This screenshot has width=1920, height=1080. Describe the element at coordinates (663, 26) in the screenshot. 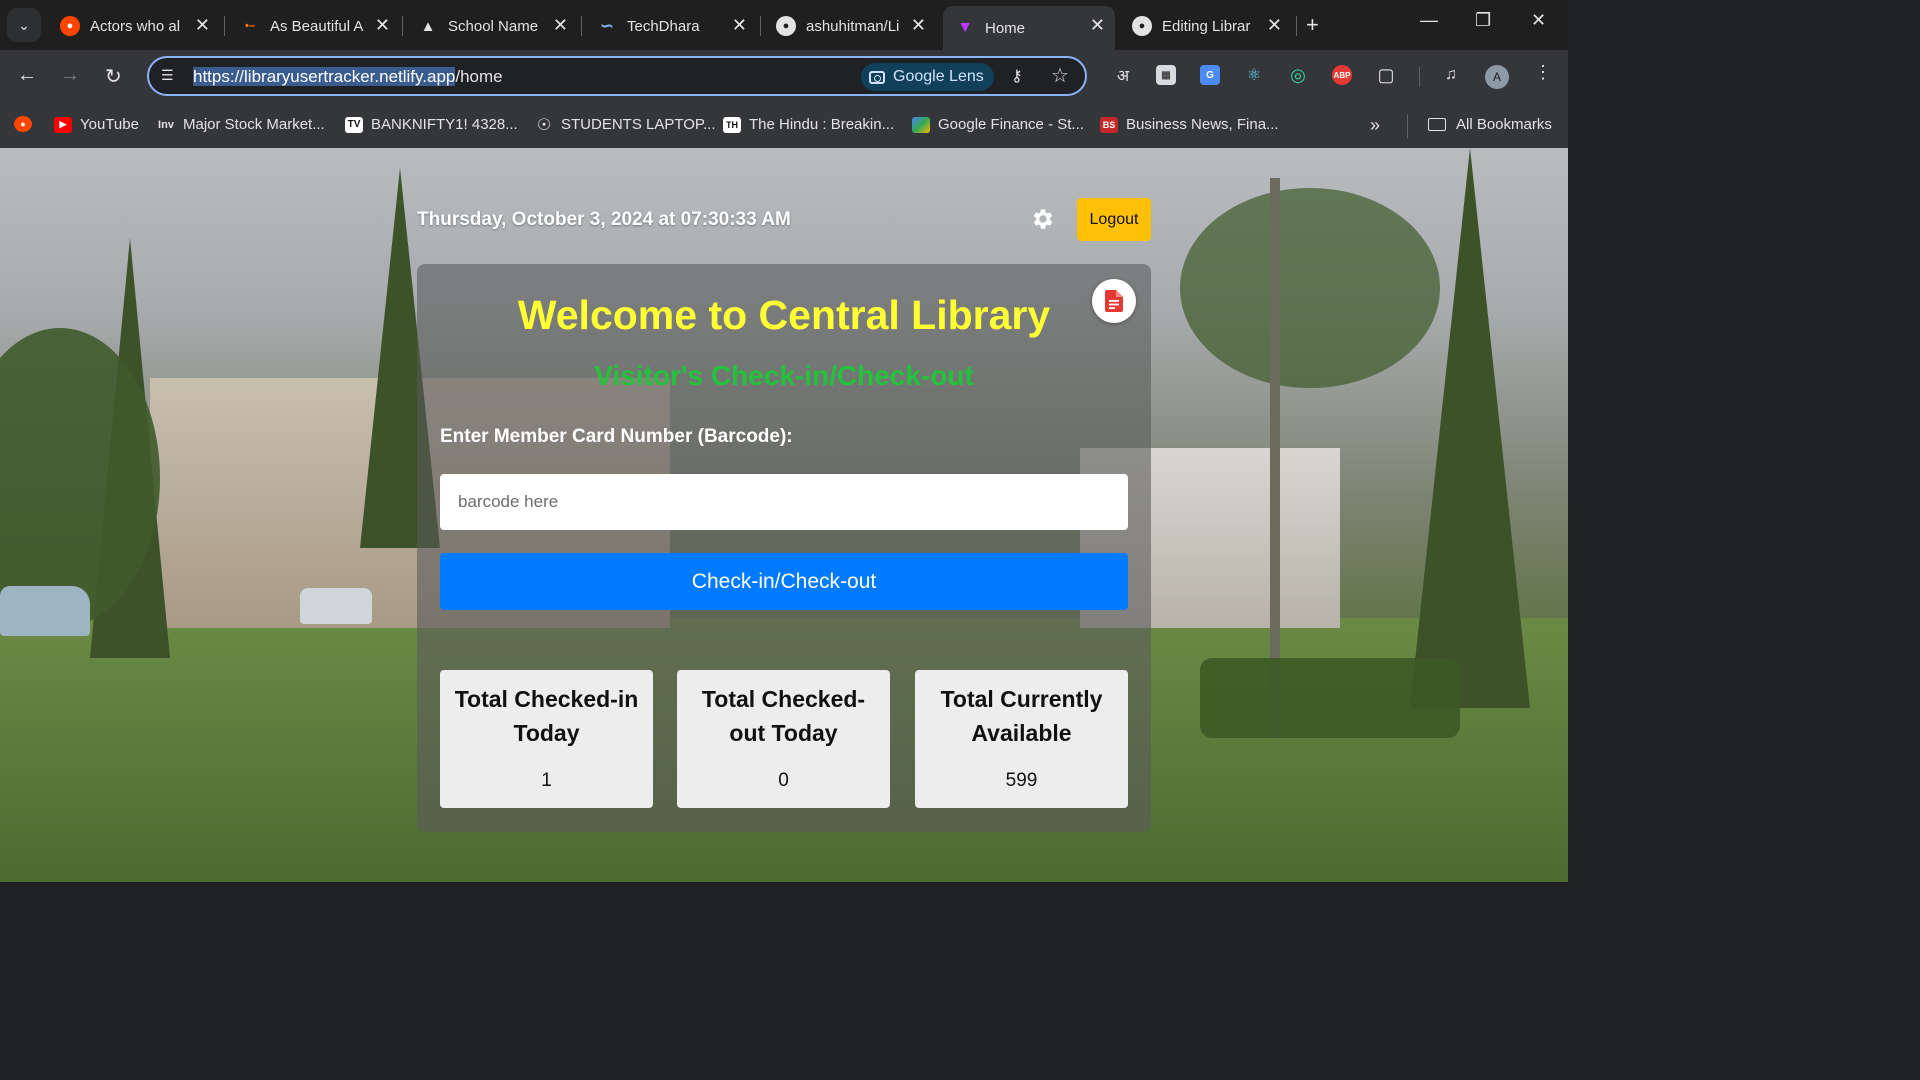

I see `tab-title: TechDhara` at that location.